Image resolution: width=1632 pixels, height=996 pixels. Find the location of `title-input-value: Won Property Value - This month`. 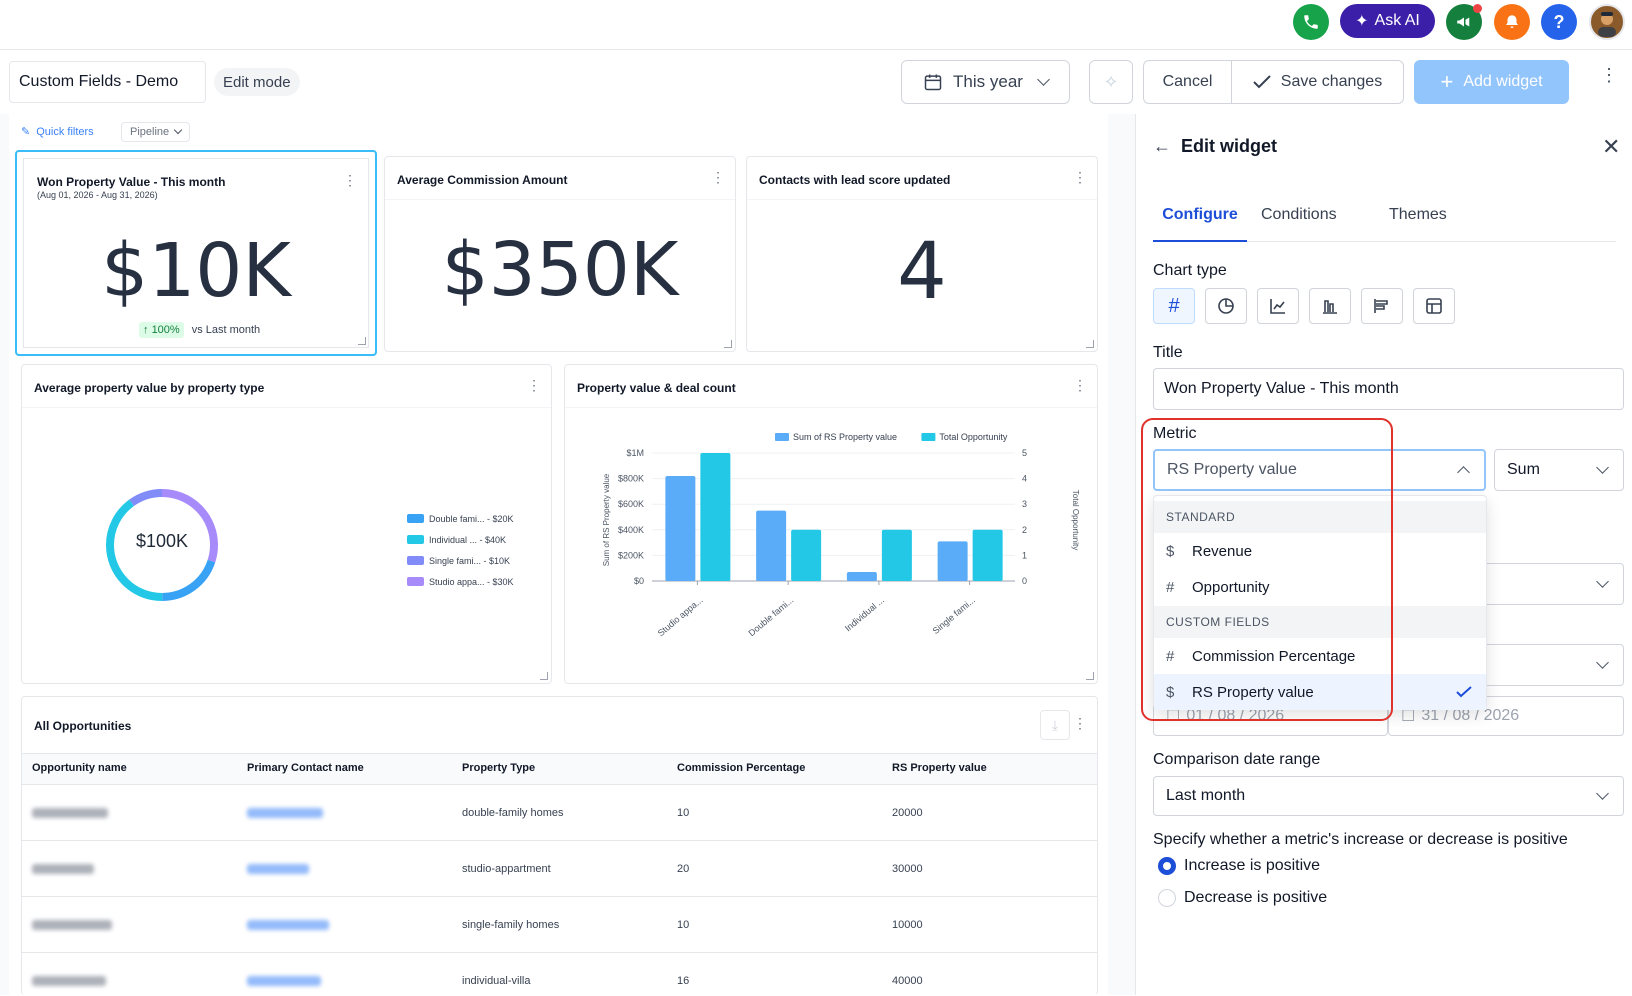

title-input-value: Won Property Value - This month is located at coordinates (1281, 388).